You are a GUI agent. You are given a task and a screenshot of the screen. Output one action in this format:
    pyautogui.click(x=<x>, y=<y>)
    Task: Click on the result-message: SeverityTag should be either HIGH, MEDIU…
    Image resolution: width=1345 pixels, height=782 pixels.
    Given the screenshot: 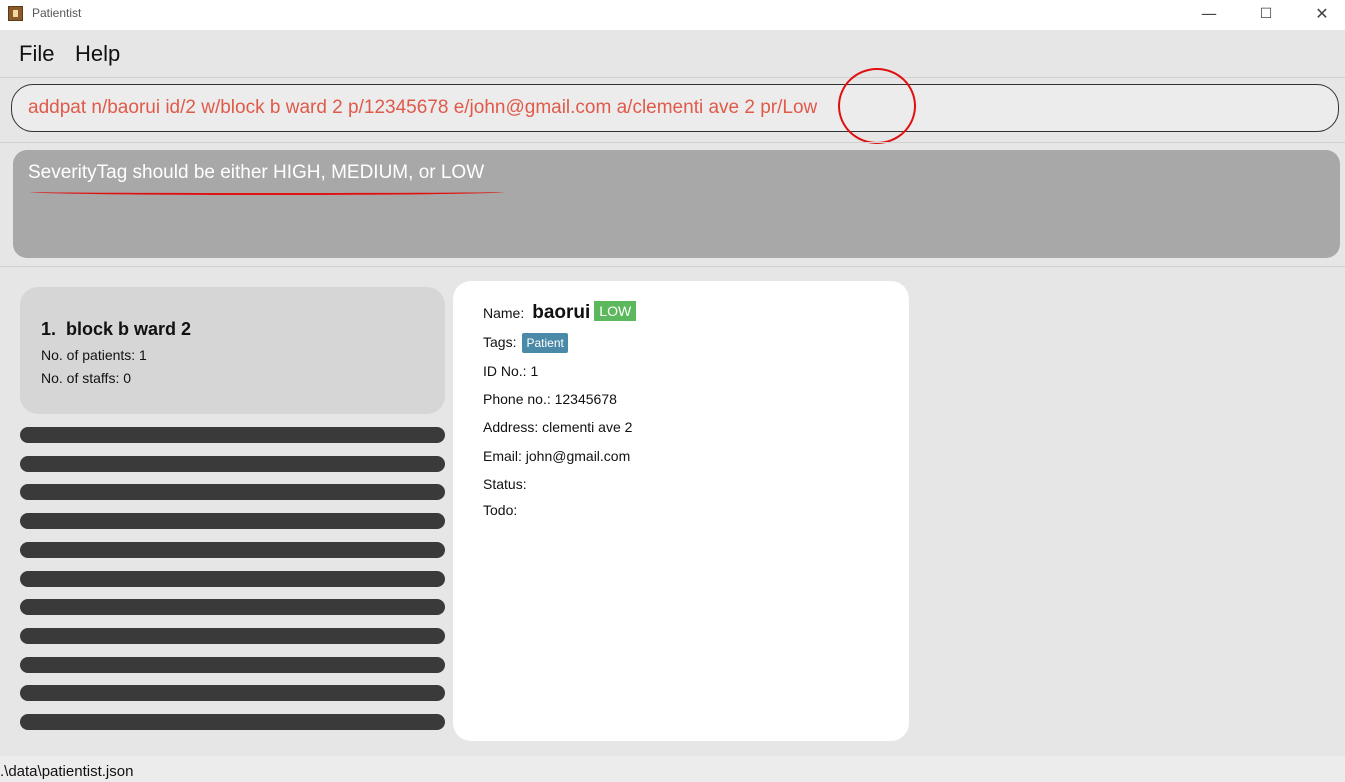 What is the action you would take?
    pyautogui.click(x=256, y=172)
    